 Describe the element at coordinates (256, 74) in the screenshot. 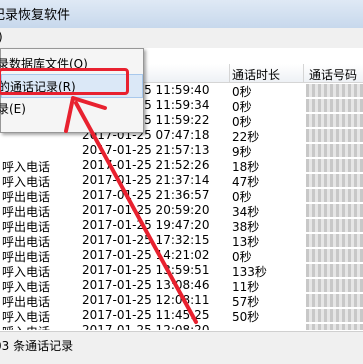

I see `header-duration: 通话时长` at that location.